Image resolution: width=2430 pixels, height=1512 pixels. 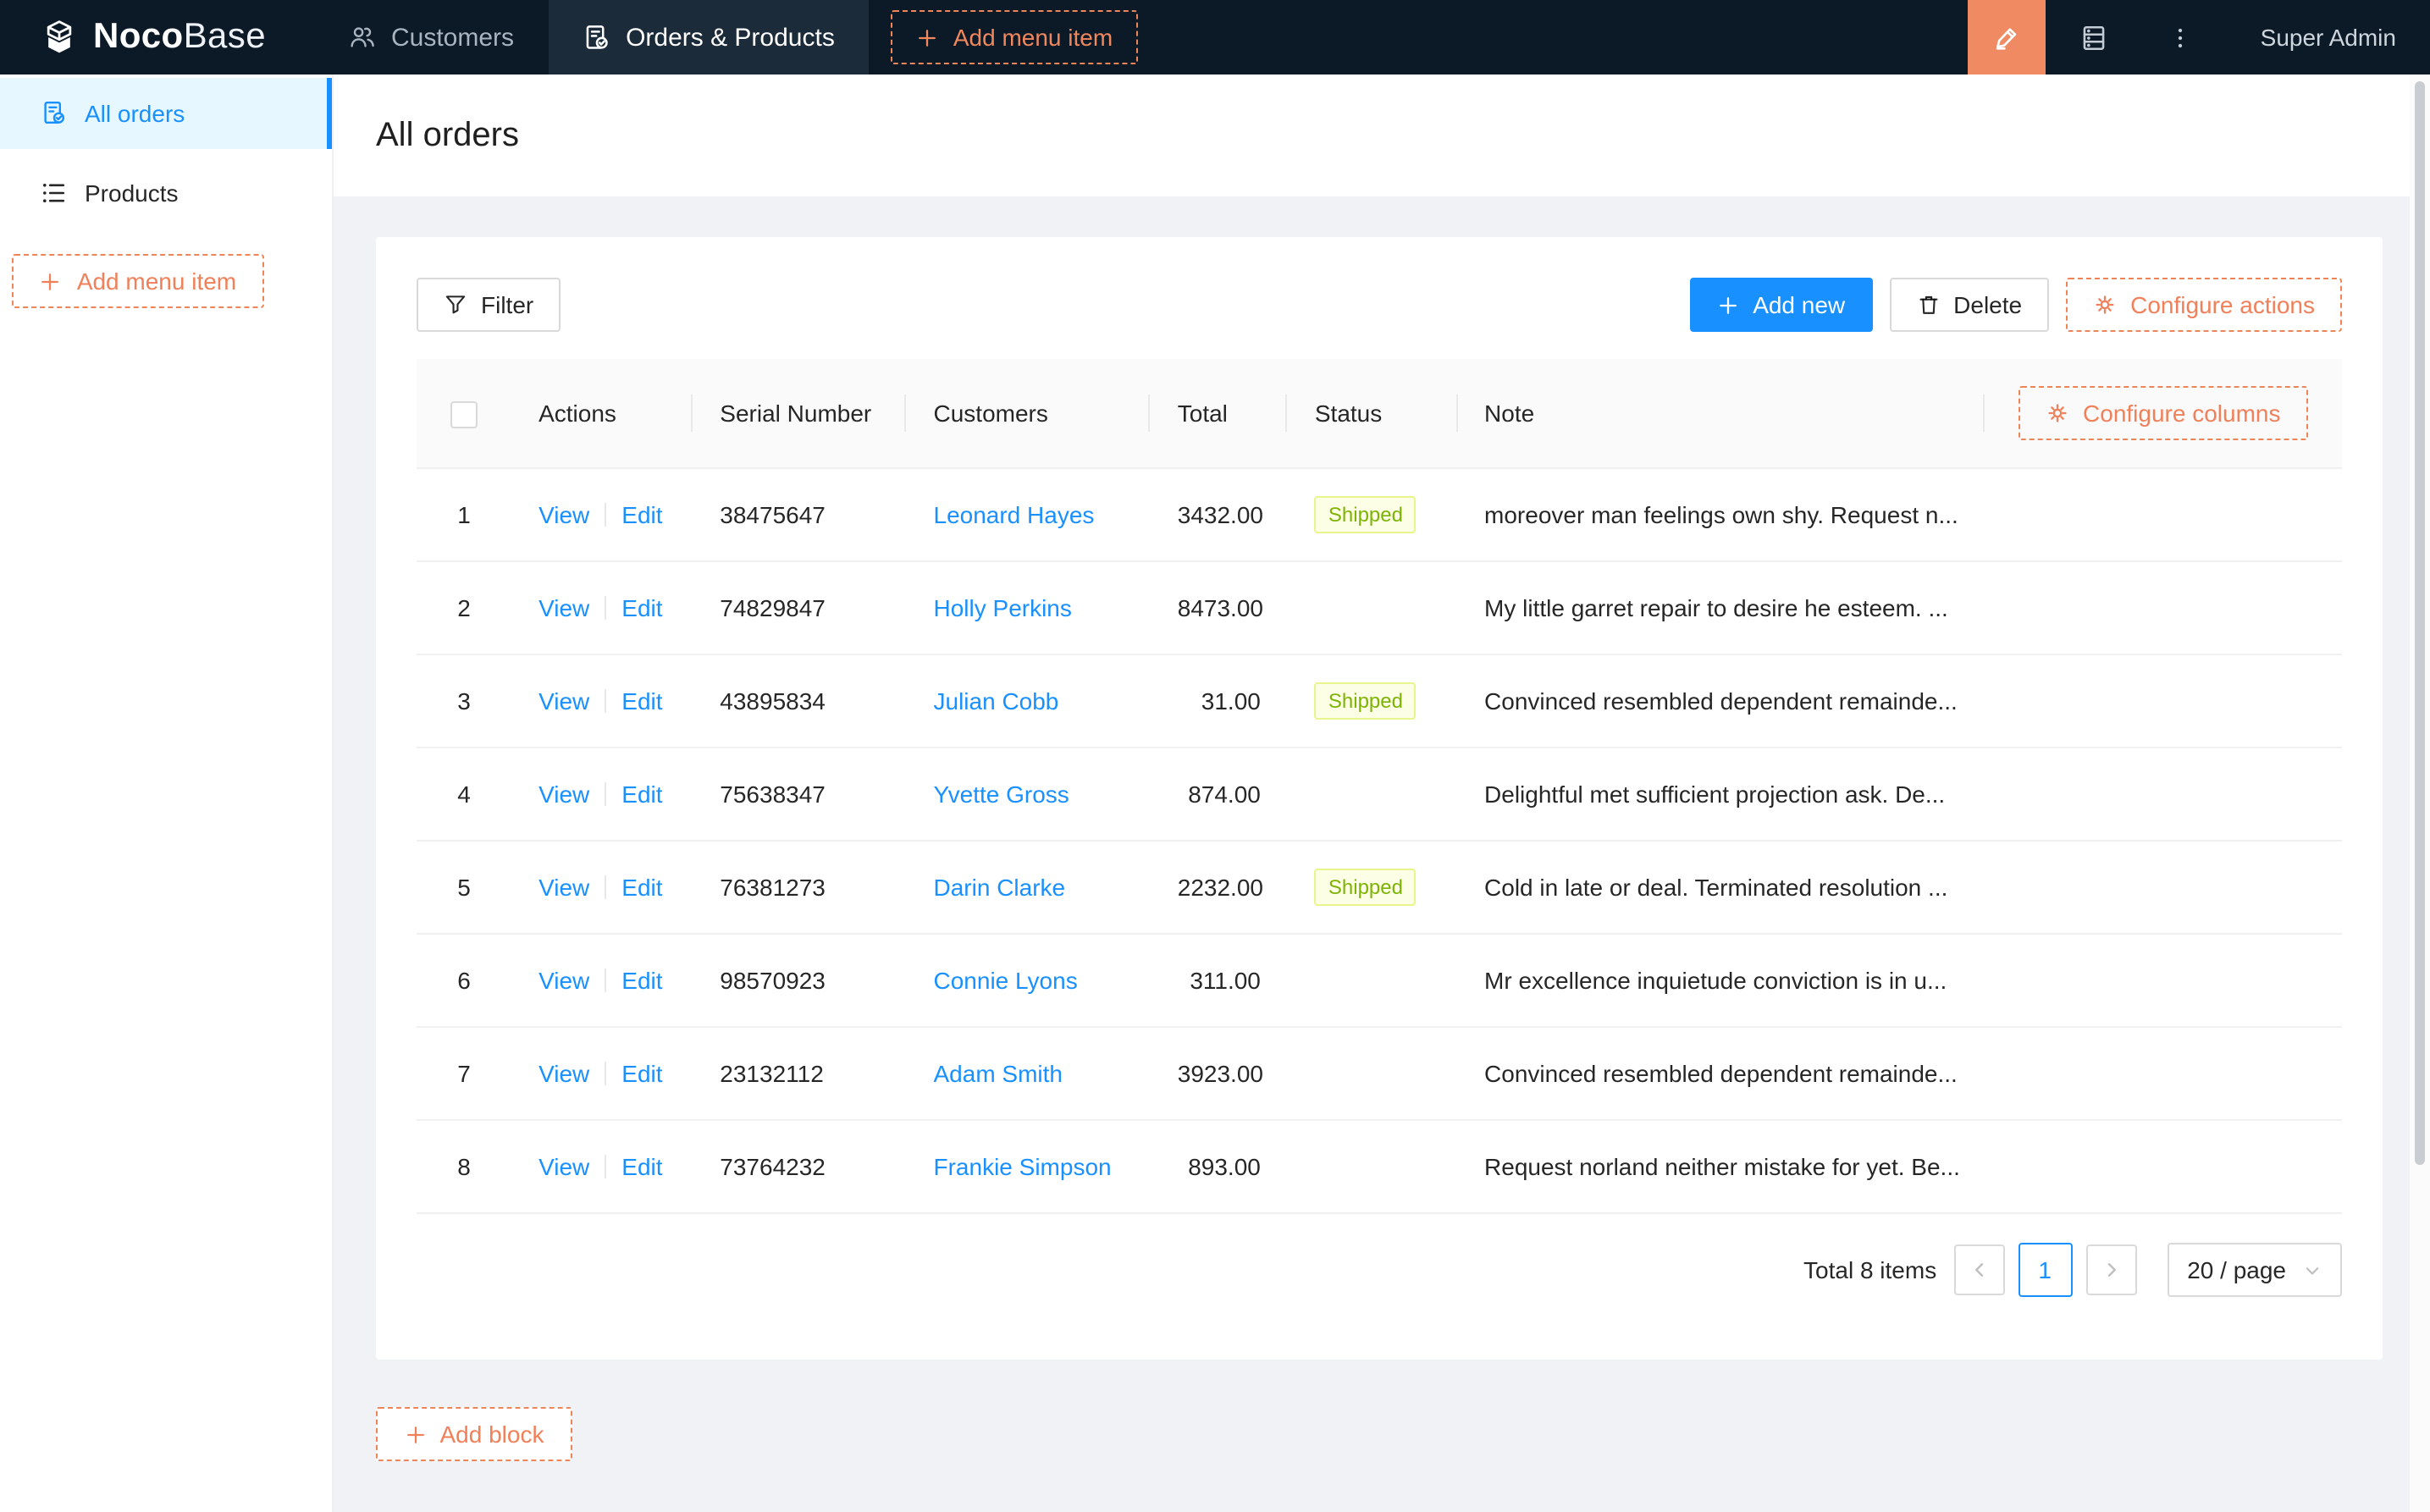 I want to click on database-icon, so click(x=2095, y=37).